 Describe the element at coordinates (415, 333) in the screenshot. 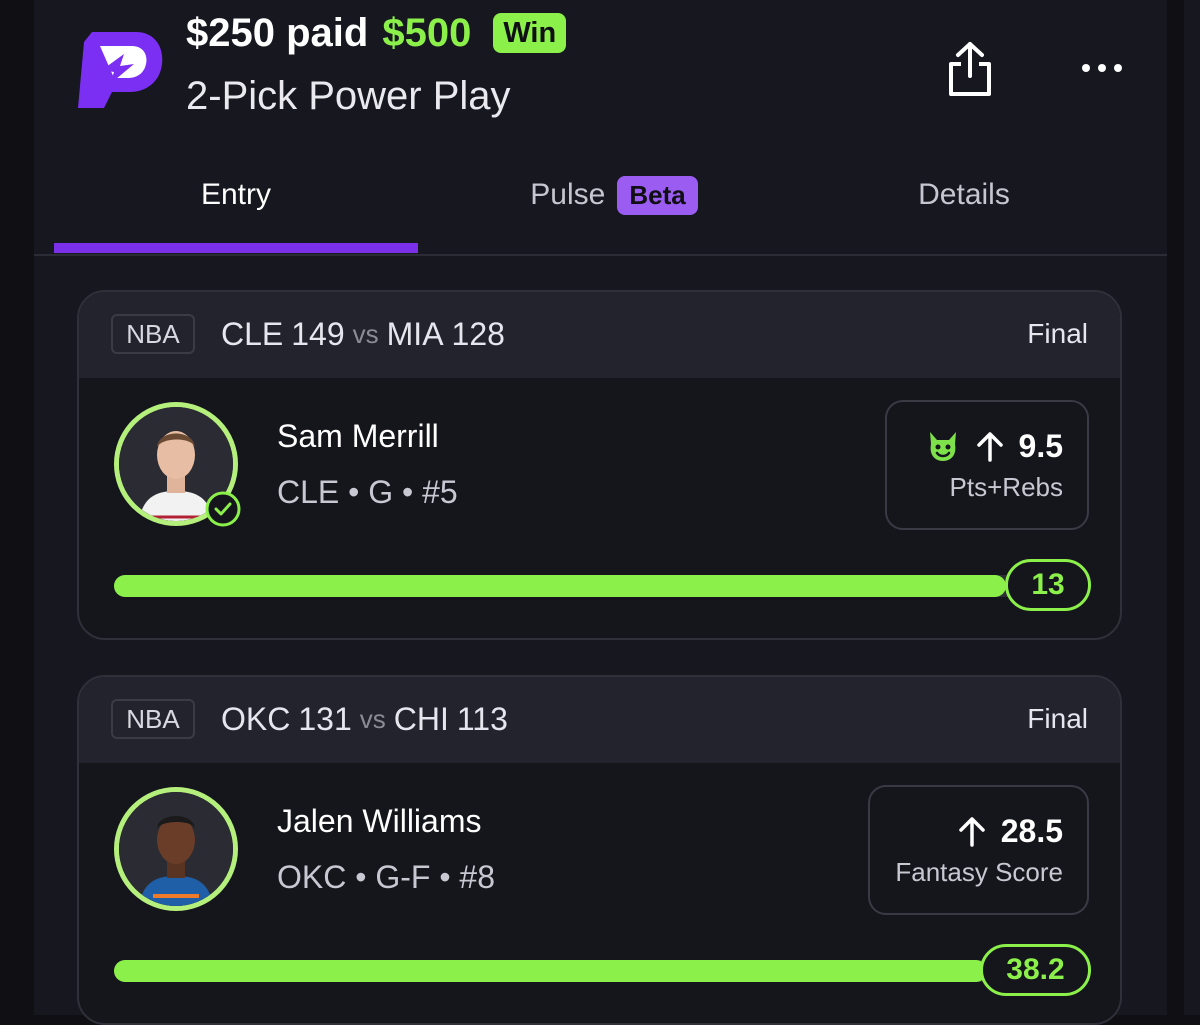

I see `away-team: MIA` at that location.